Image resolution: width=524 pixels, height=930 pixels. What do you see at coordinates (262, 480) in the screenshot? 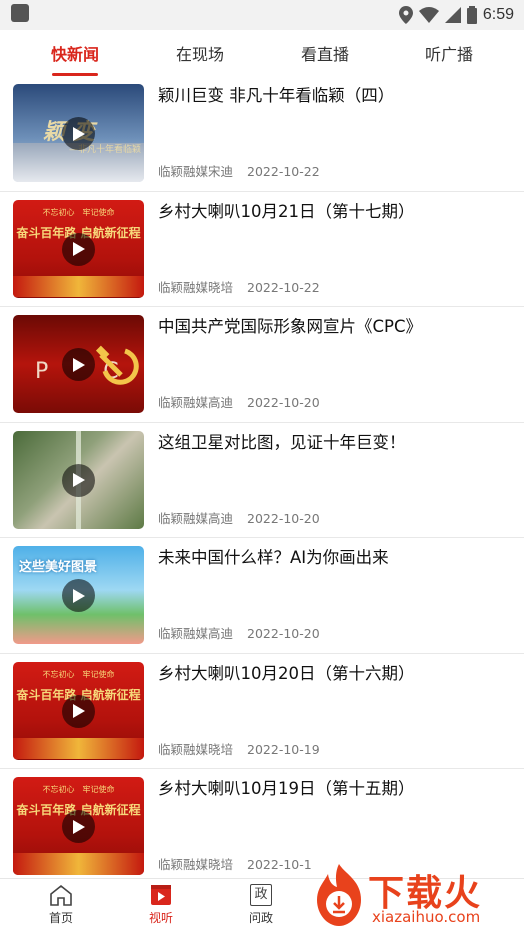
I see `news-item: 这组卫星对比图，见证十年巨变！ 临颖融媒高迪 2022-10-20` at bounding box center [262, 480].